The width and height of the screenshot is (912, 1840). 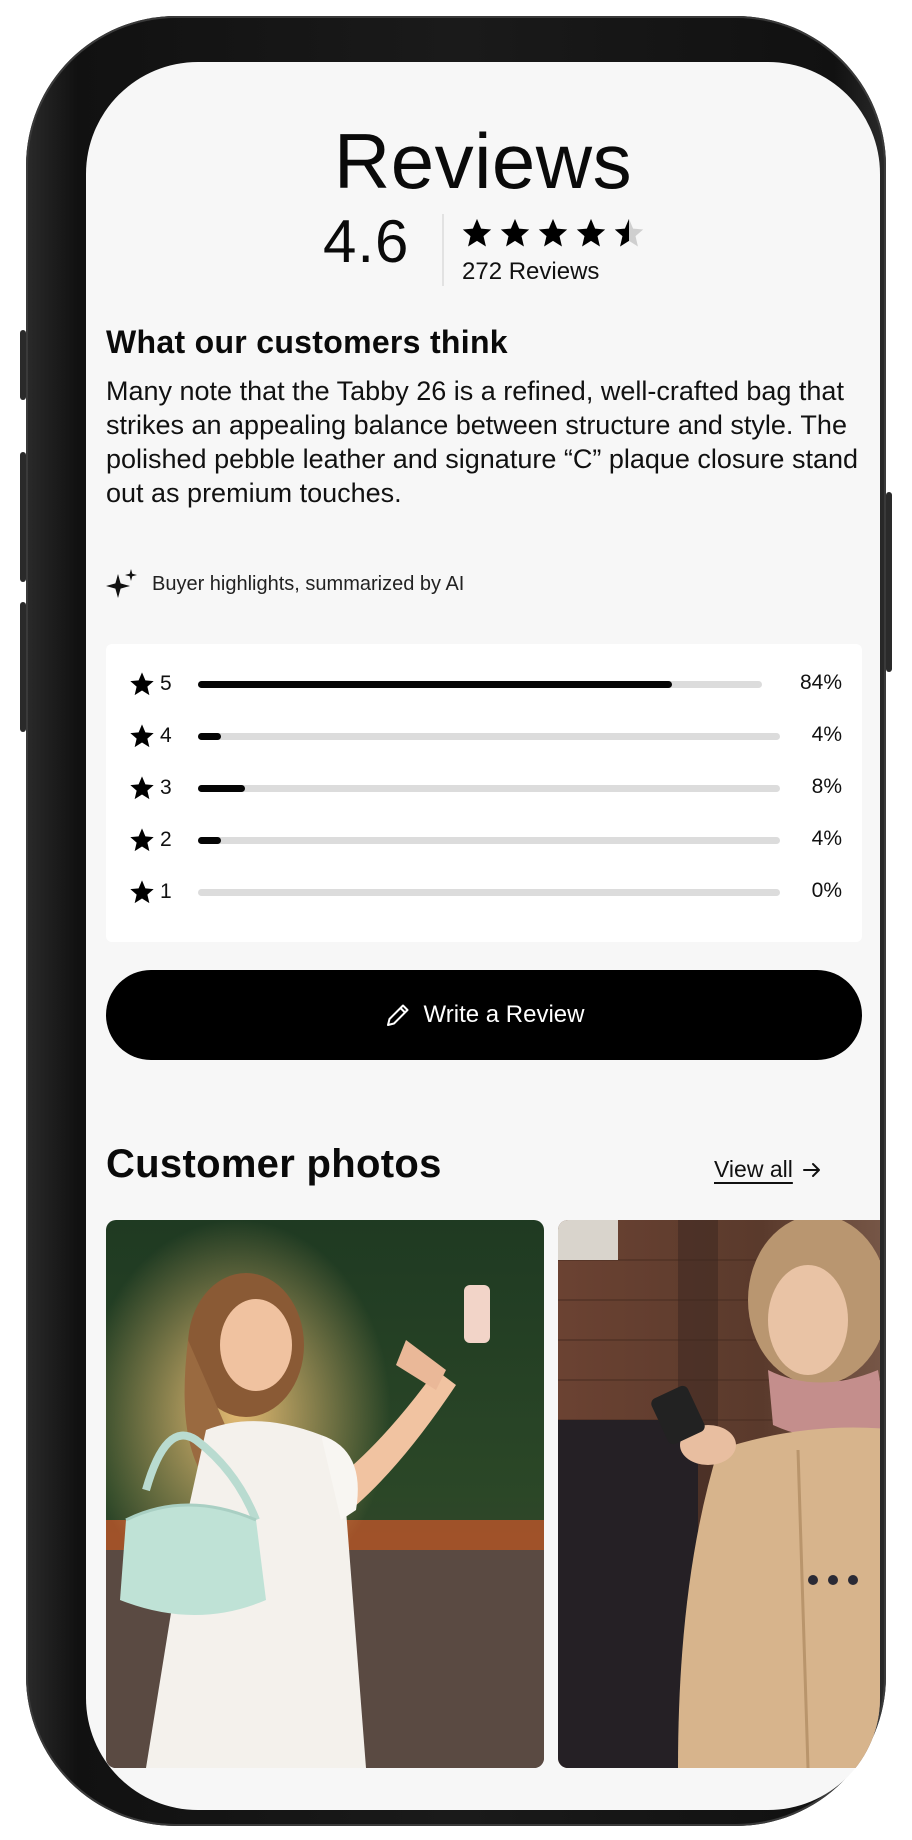 I want to click on rating-row-2: 2 4%, so click(x=485, y=840).